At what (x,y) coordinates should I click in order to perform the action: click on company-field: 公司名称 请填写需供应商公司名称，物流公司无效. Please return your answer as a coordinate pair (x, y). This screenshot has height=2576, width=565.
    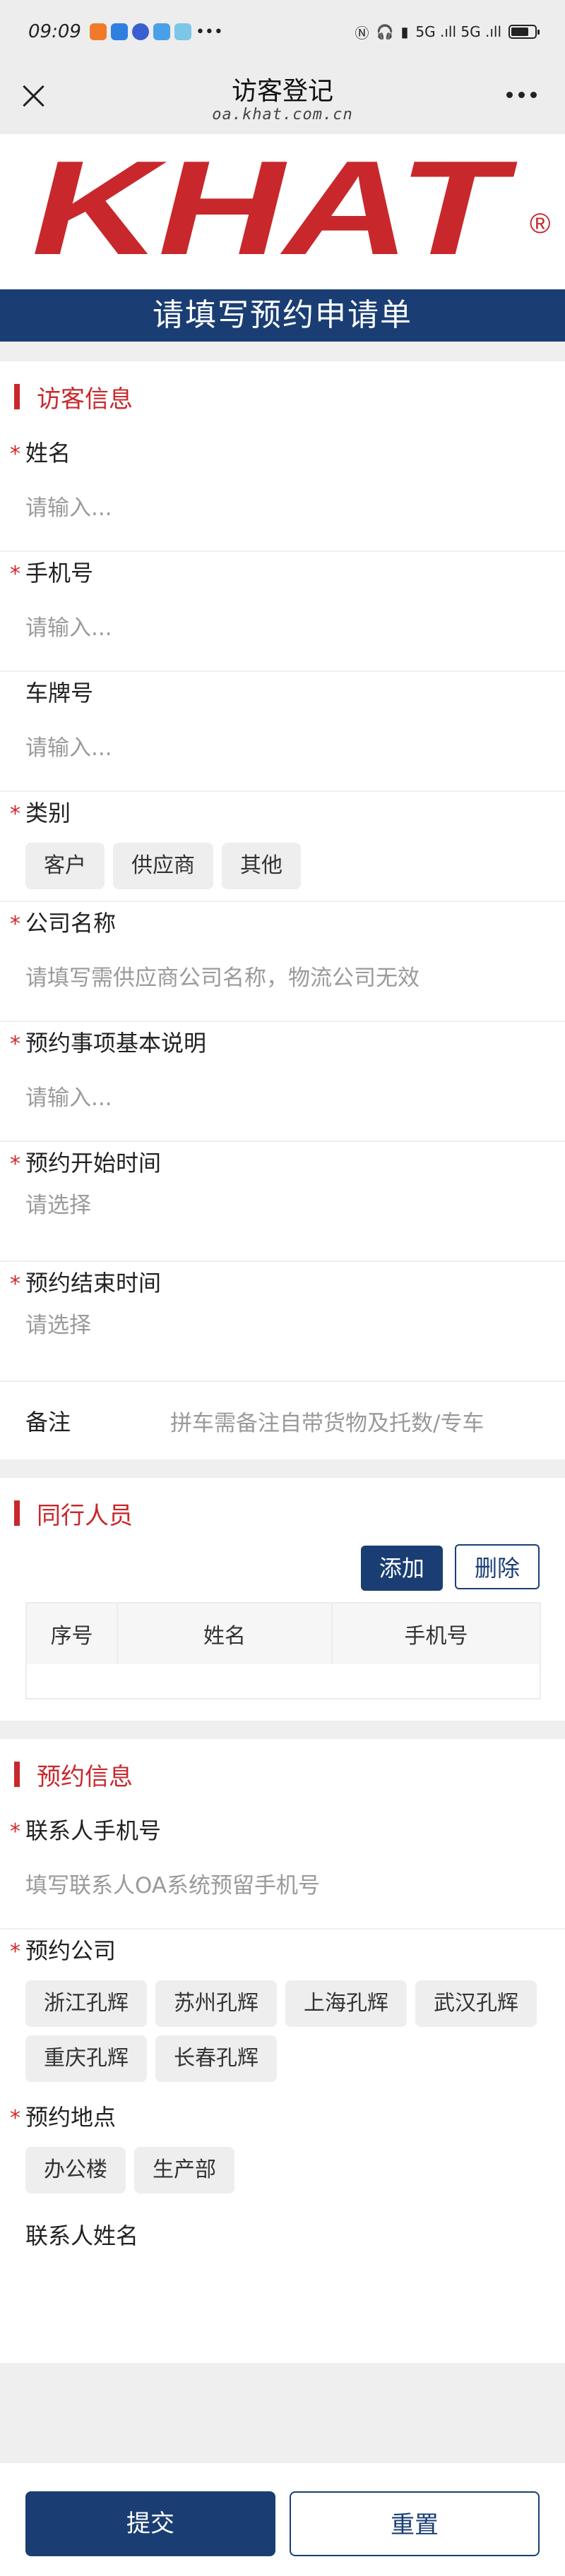
    Looking at the image, I should click on (282, 962).